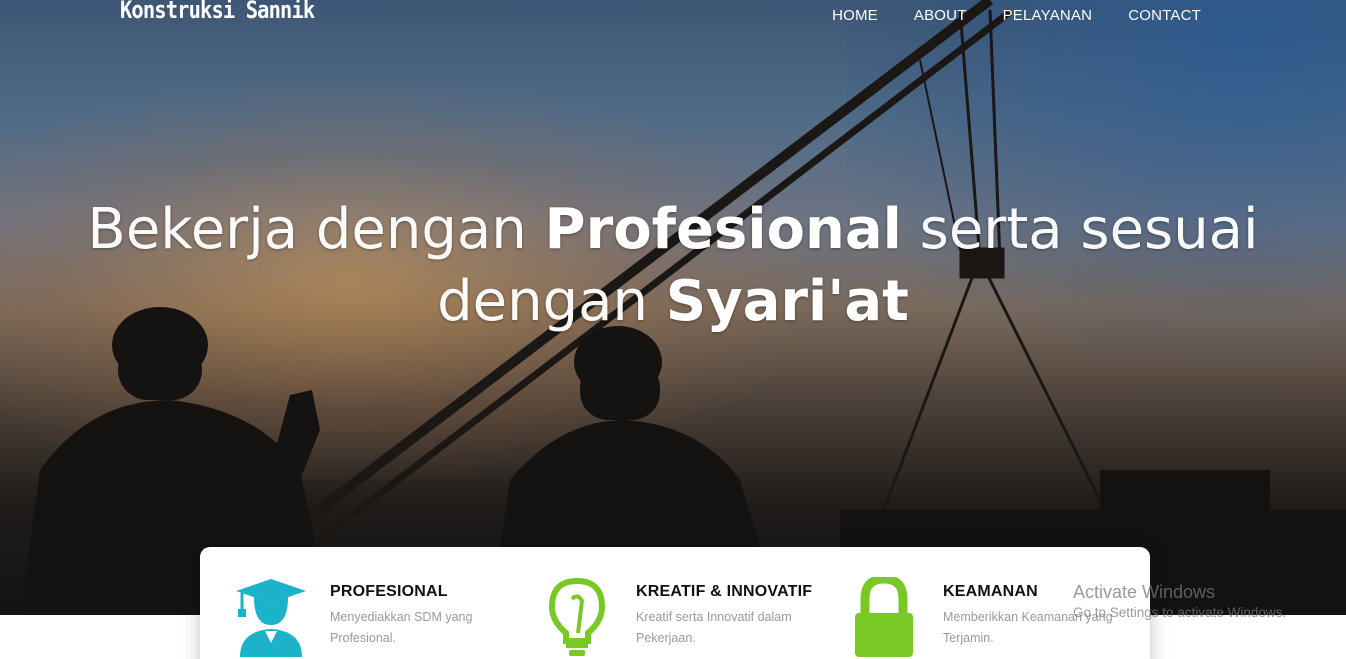 The width and height of the screenshot is (1346, 659). Describe the element at coordinates (940, 15) in the screenshot. I see `nav-about-link: ABOUT` at that location.